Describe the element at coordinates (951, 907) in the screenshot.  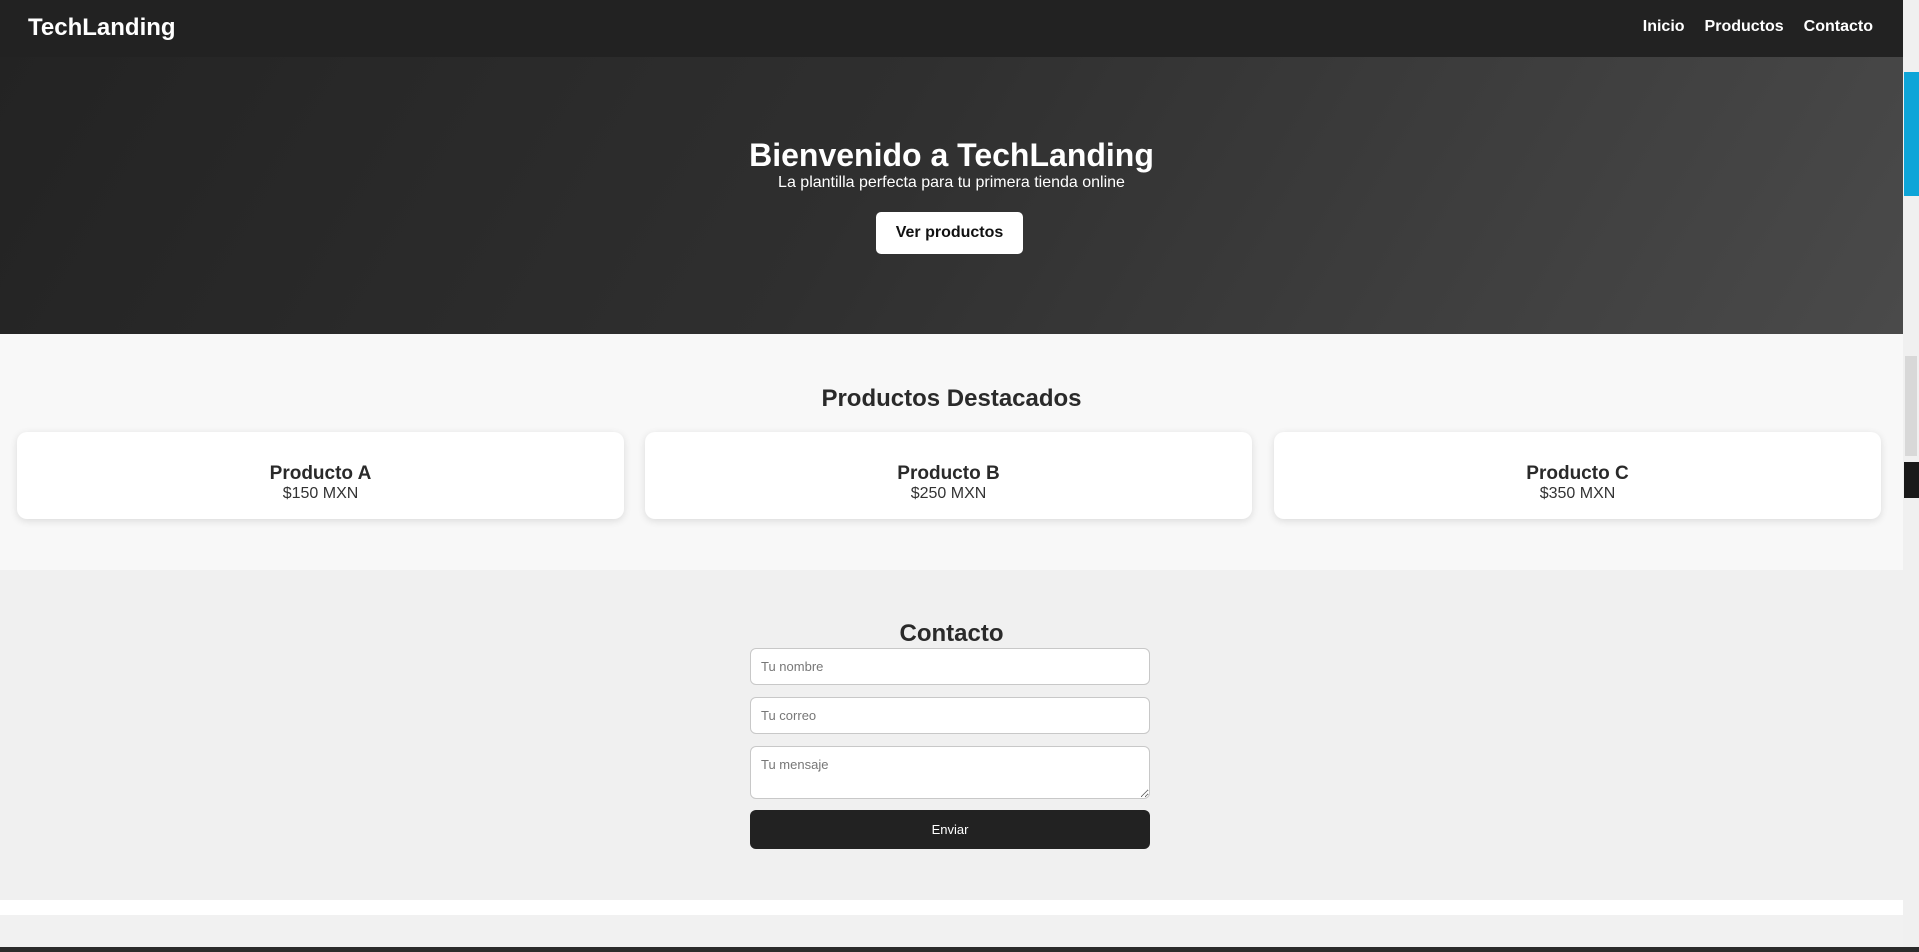
I see `footer-strip` at that location.